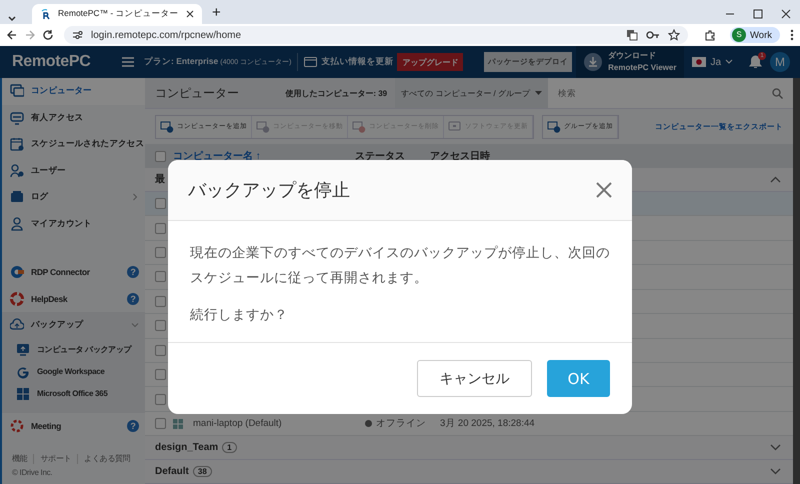 The image size is (800, 484). What do you see at coordinates (216, 14) in the screenshot?
I see `new-tab-button: +` at bounding box center [216, 14].